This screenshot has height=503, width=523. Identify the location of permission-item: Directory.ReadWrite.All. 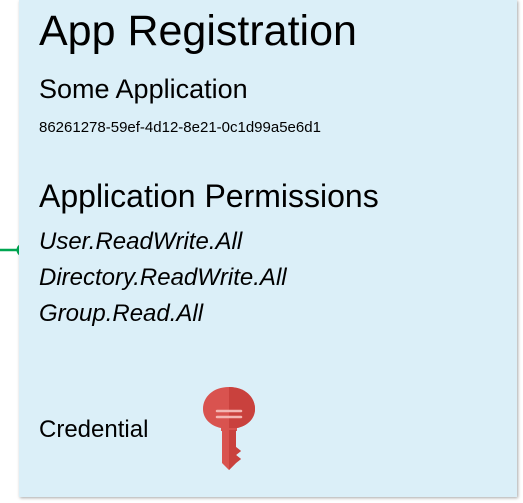
(163, 277).